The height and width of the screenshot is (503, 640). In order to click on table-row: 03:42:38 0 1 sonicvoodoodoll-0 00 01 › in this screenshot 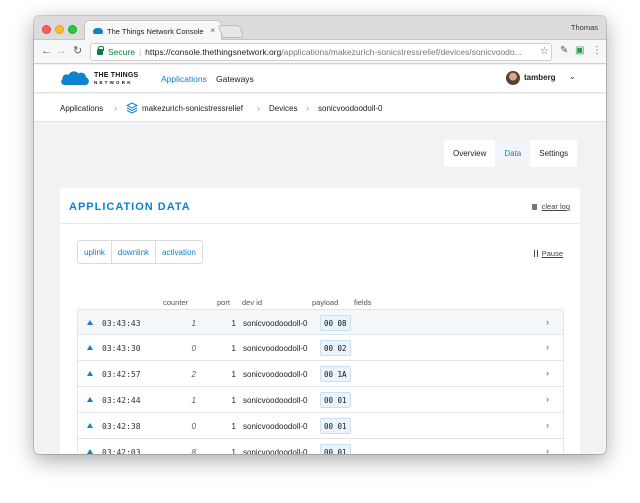, I will do `click(320, 426)`.